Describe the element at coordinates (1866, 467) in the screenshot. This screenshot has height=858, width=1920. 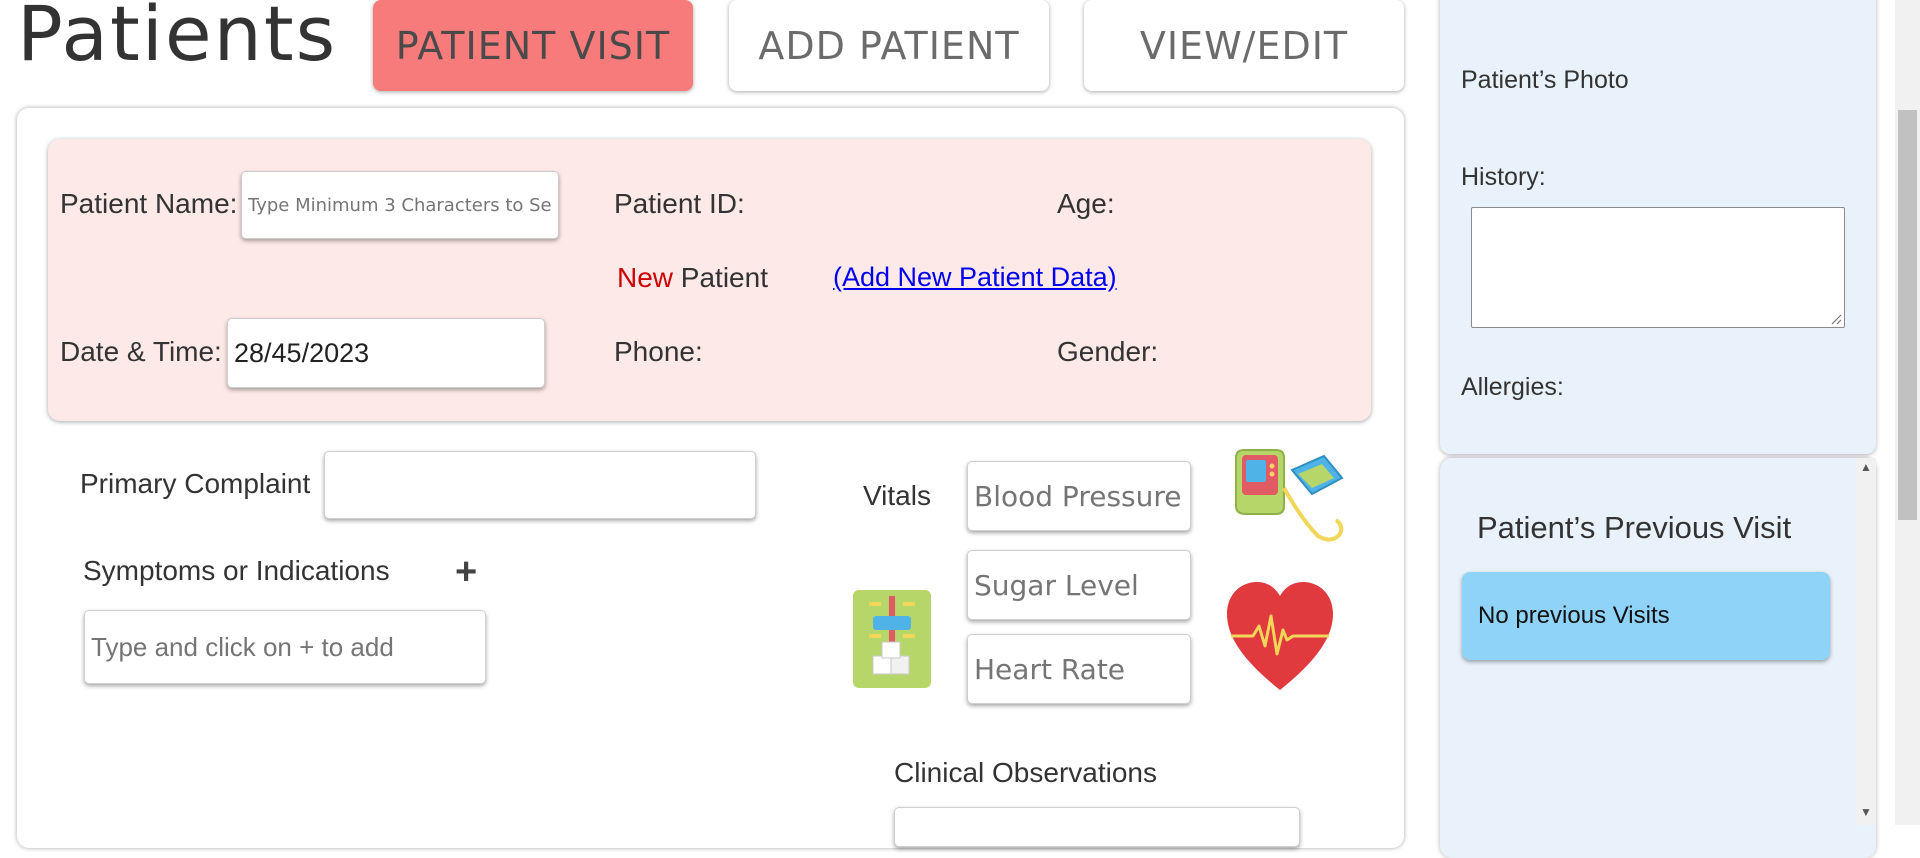
I see `scroll-up-icon: ▲` at that location.